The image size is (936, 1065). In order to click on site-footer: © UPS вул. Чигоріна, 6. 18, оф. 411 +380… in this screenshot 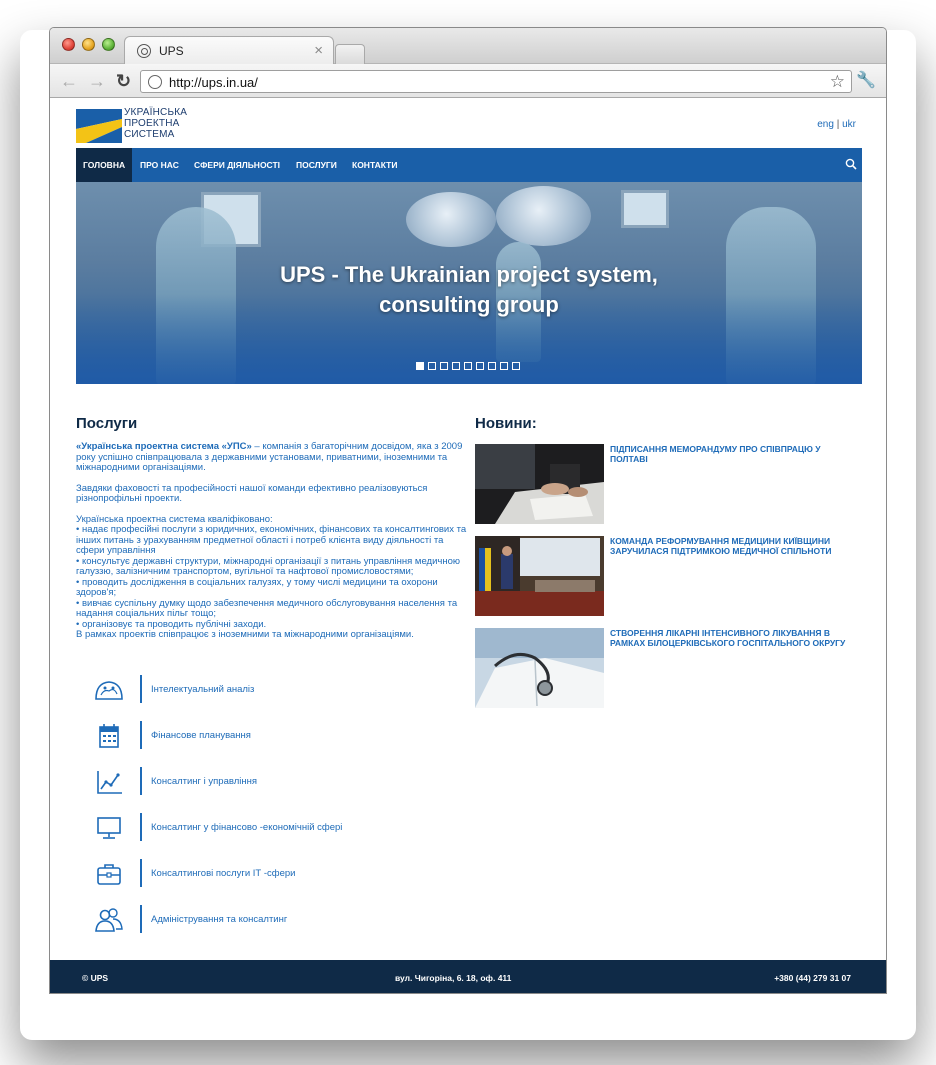, I will do `click(468, 976)`.